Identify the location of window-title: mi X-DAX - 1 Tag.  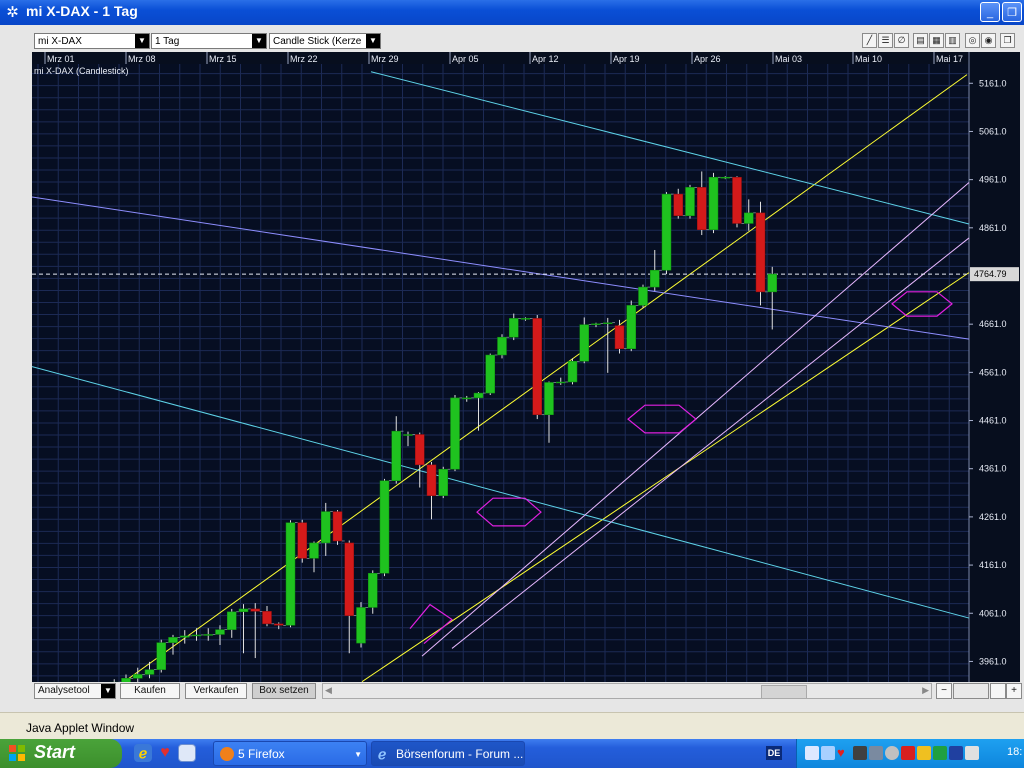
(82, 11).